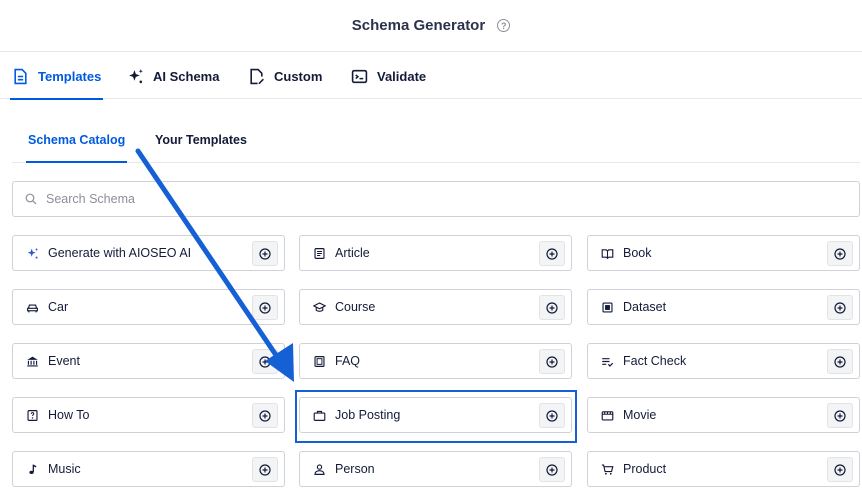 The height and width of the screenshot is (494, 862). Describe the element at coordinates (607, 469) in the screenshot. I see `cart-icon` at that location.